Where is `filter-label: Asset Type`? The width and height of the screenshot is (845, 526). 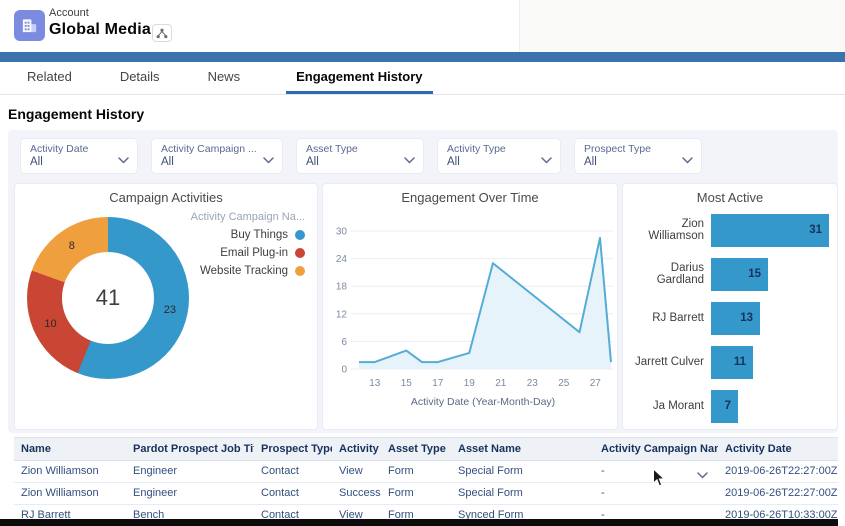
filter-label: Asset Type is located at coordinates (332, 149).